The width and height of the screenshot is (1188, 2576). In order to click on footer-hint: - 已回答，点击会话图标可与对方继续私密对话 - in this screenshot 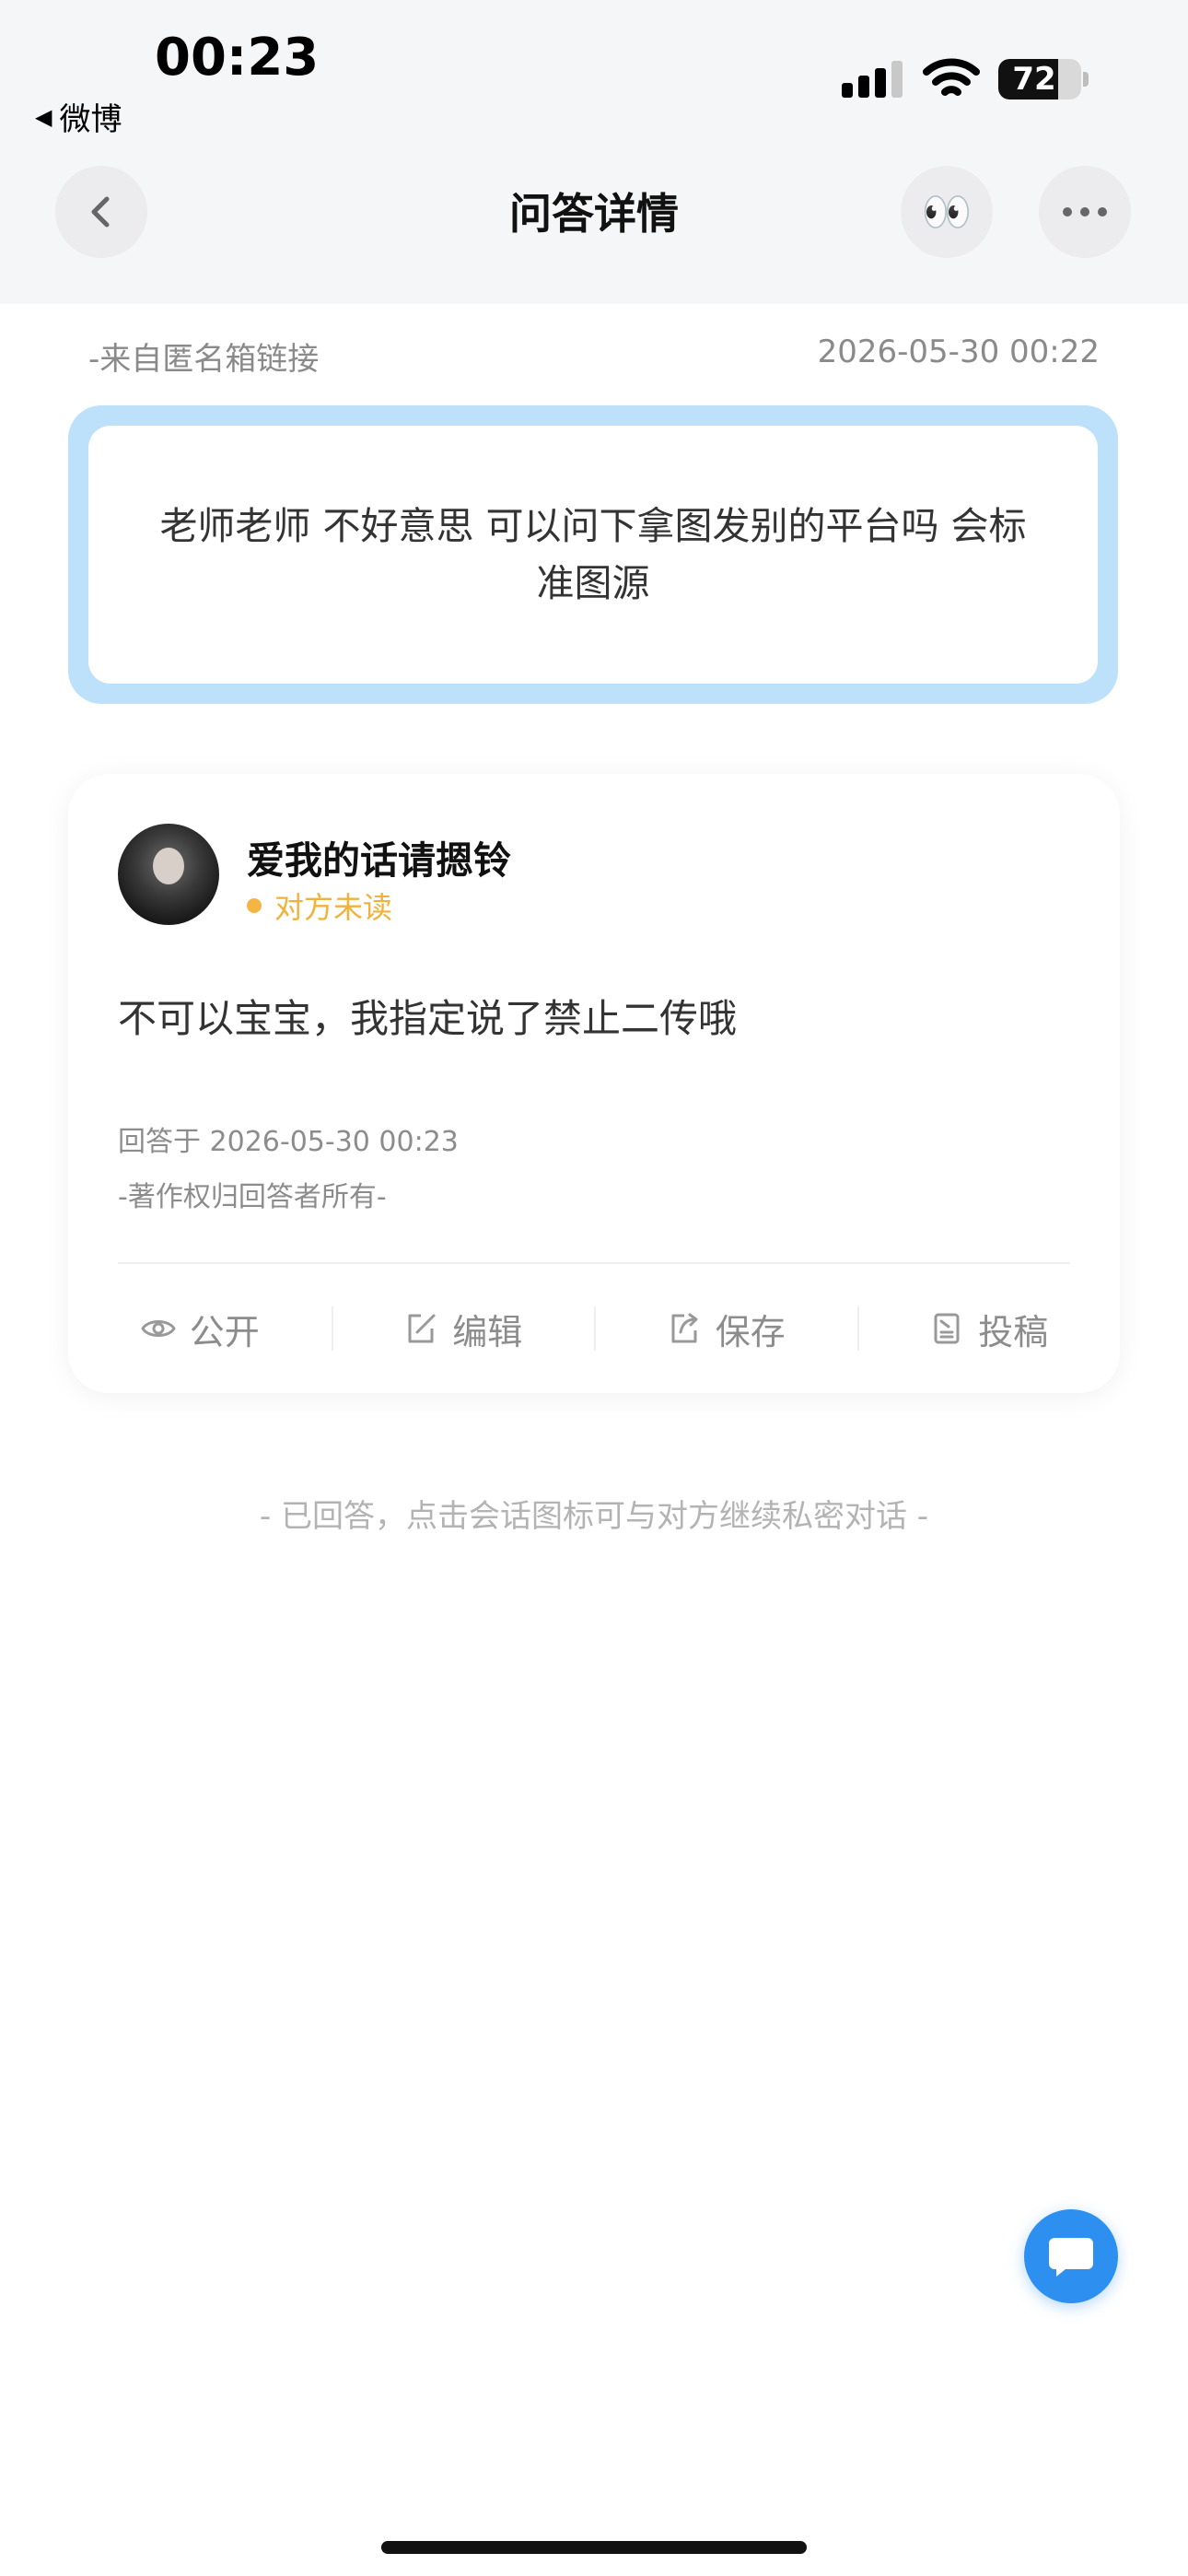, I will do `click(594, 1516)`.